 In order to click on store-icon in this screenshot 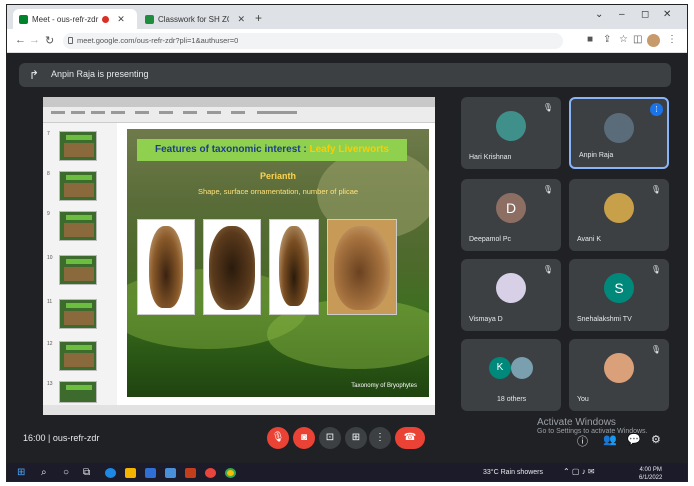, I will do `click(150, 473)`.